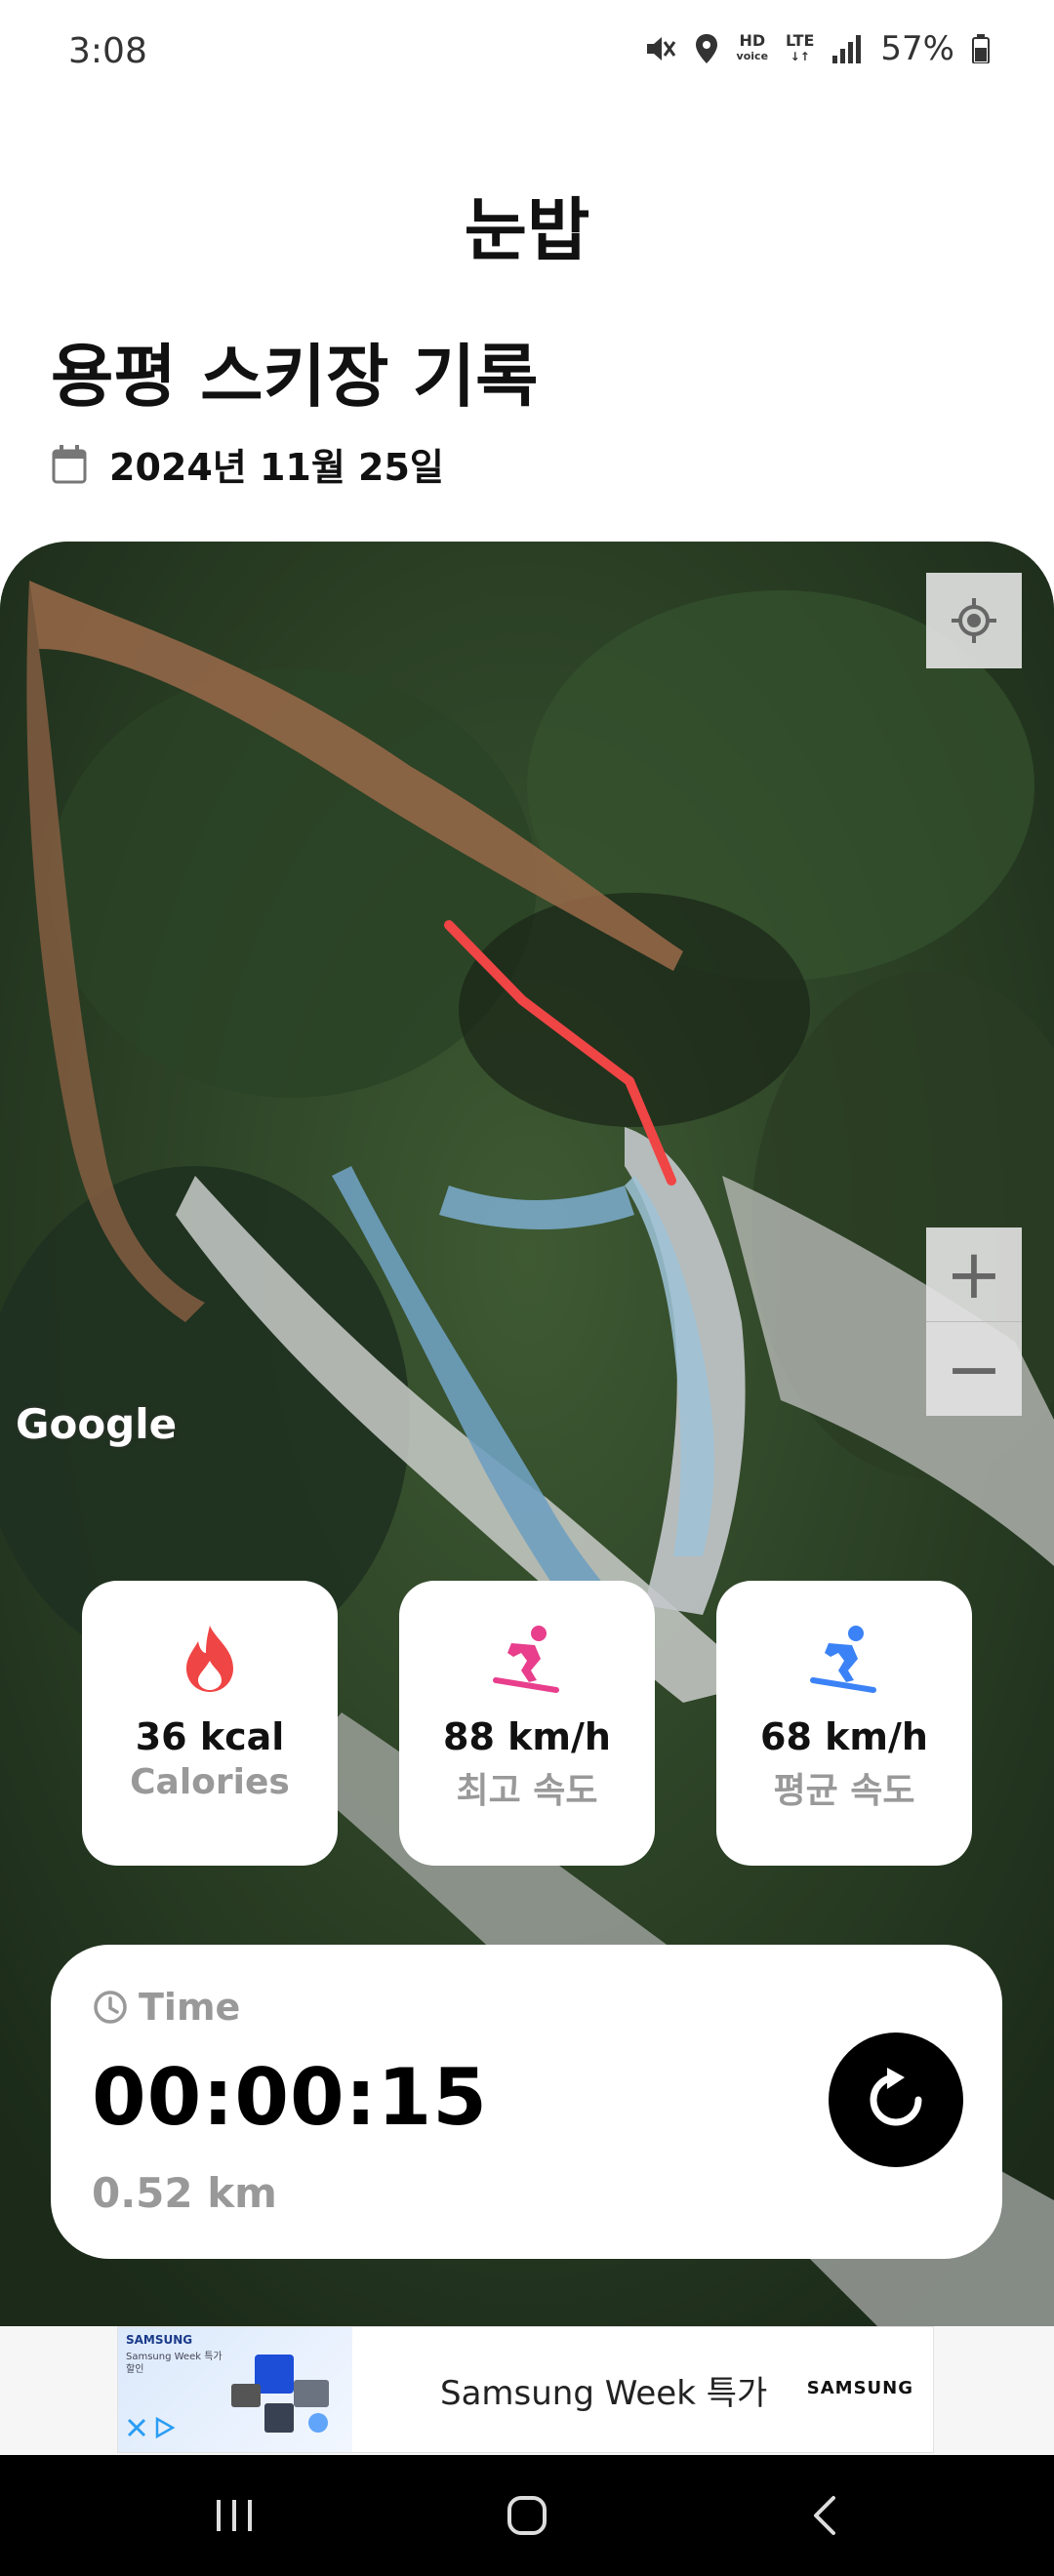  Describe the element at coordinates (860, 2388) in the screenshot. I see `ad-brand: SAMSUNG` at that location.